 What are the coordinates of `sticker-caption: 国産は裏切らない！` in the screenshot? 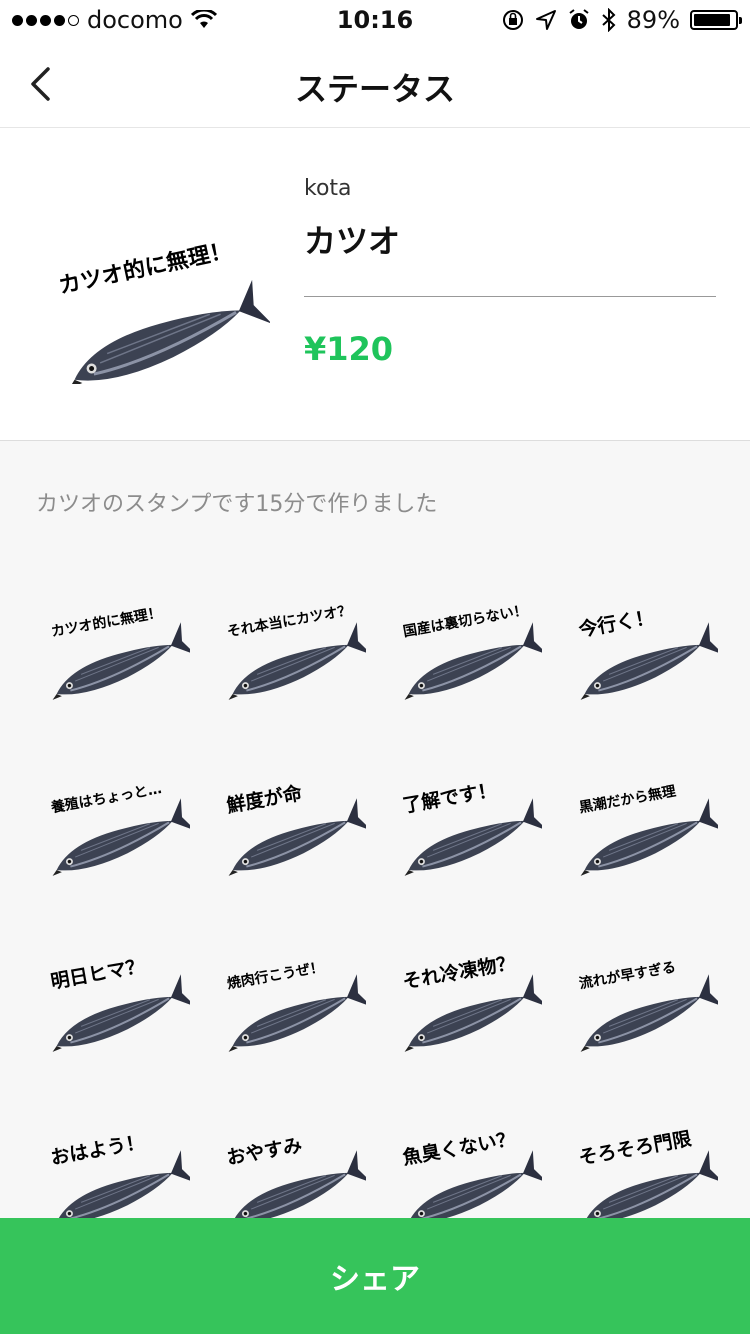 It's located at (465, 621).